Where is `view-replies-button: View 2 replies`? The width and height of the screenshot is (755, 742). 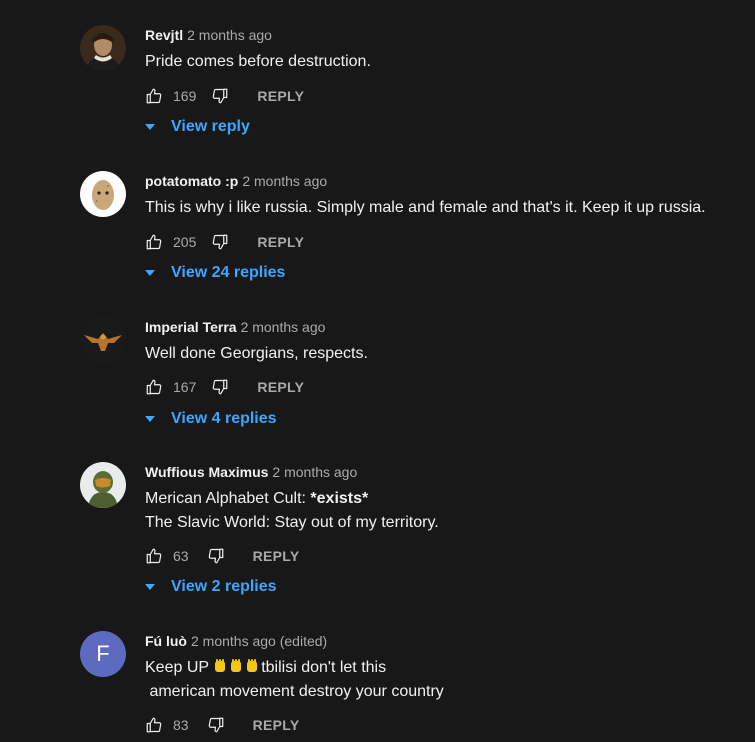
view-replies-button: View 2 replies is located at coordinates (211, 587).